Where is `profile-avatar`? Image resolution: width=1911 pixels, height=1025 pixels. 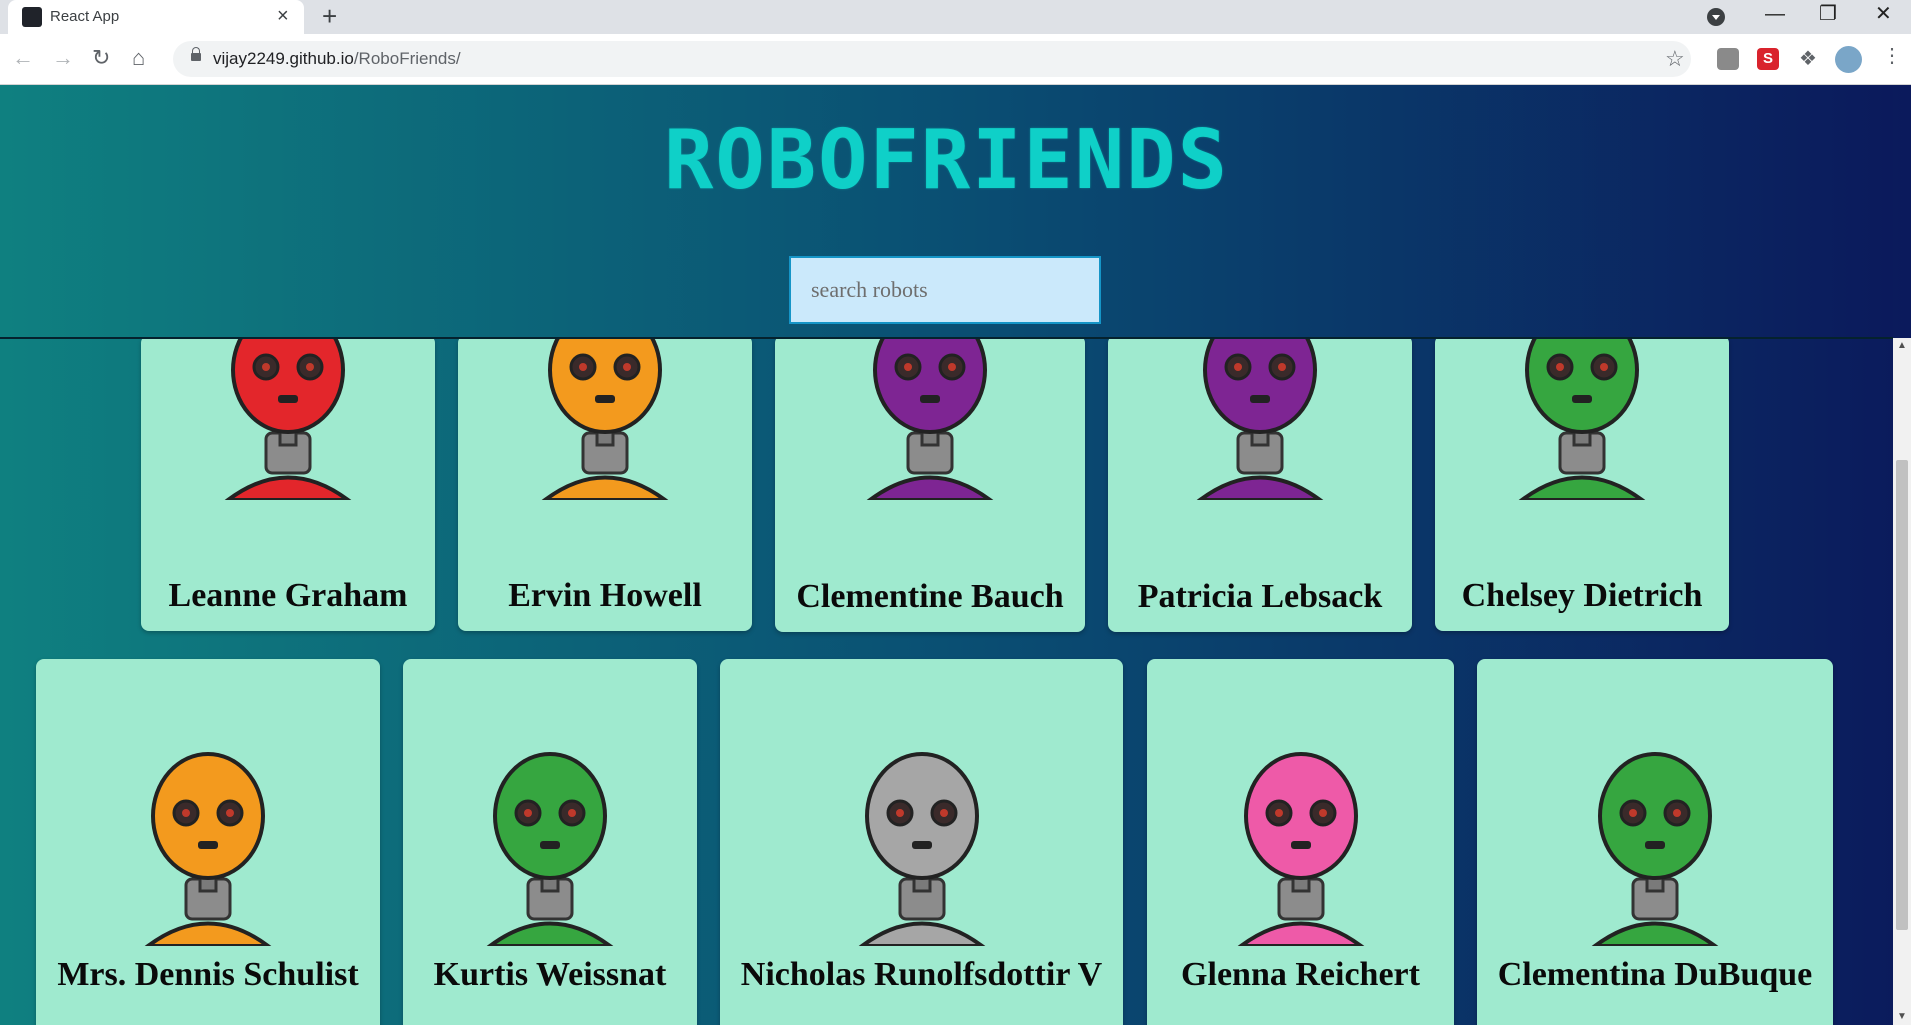 profile-avatar is located at coordinates (1848, 59).